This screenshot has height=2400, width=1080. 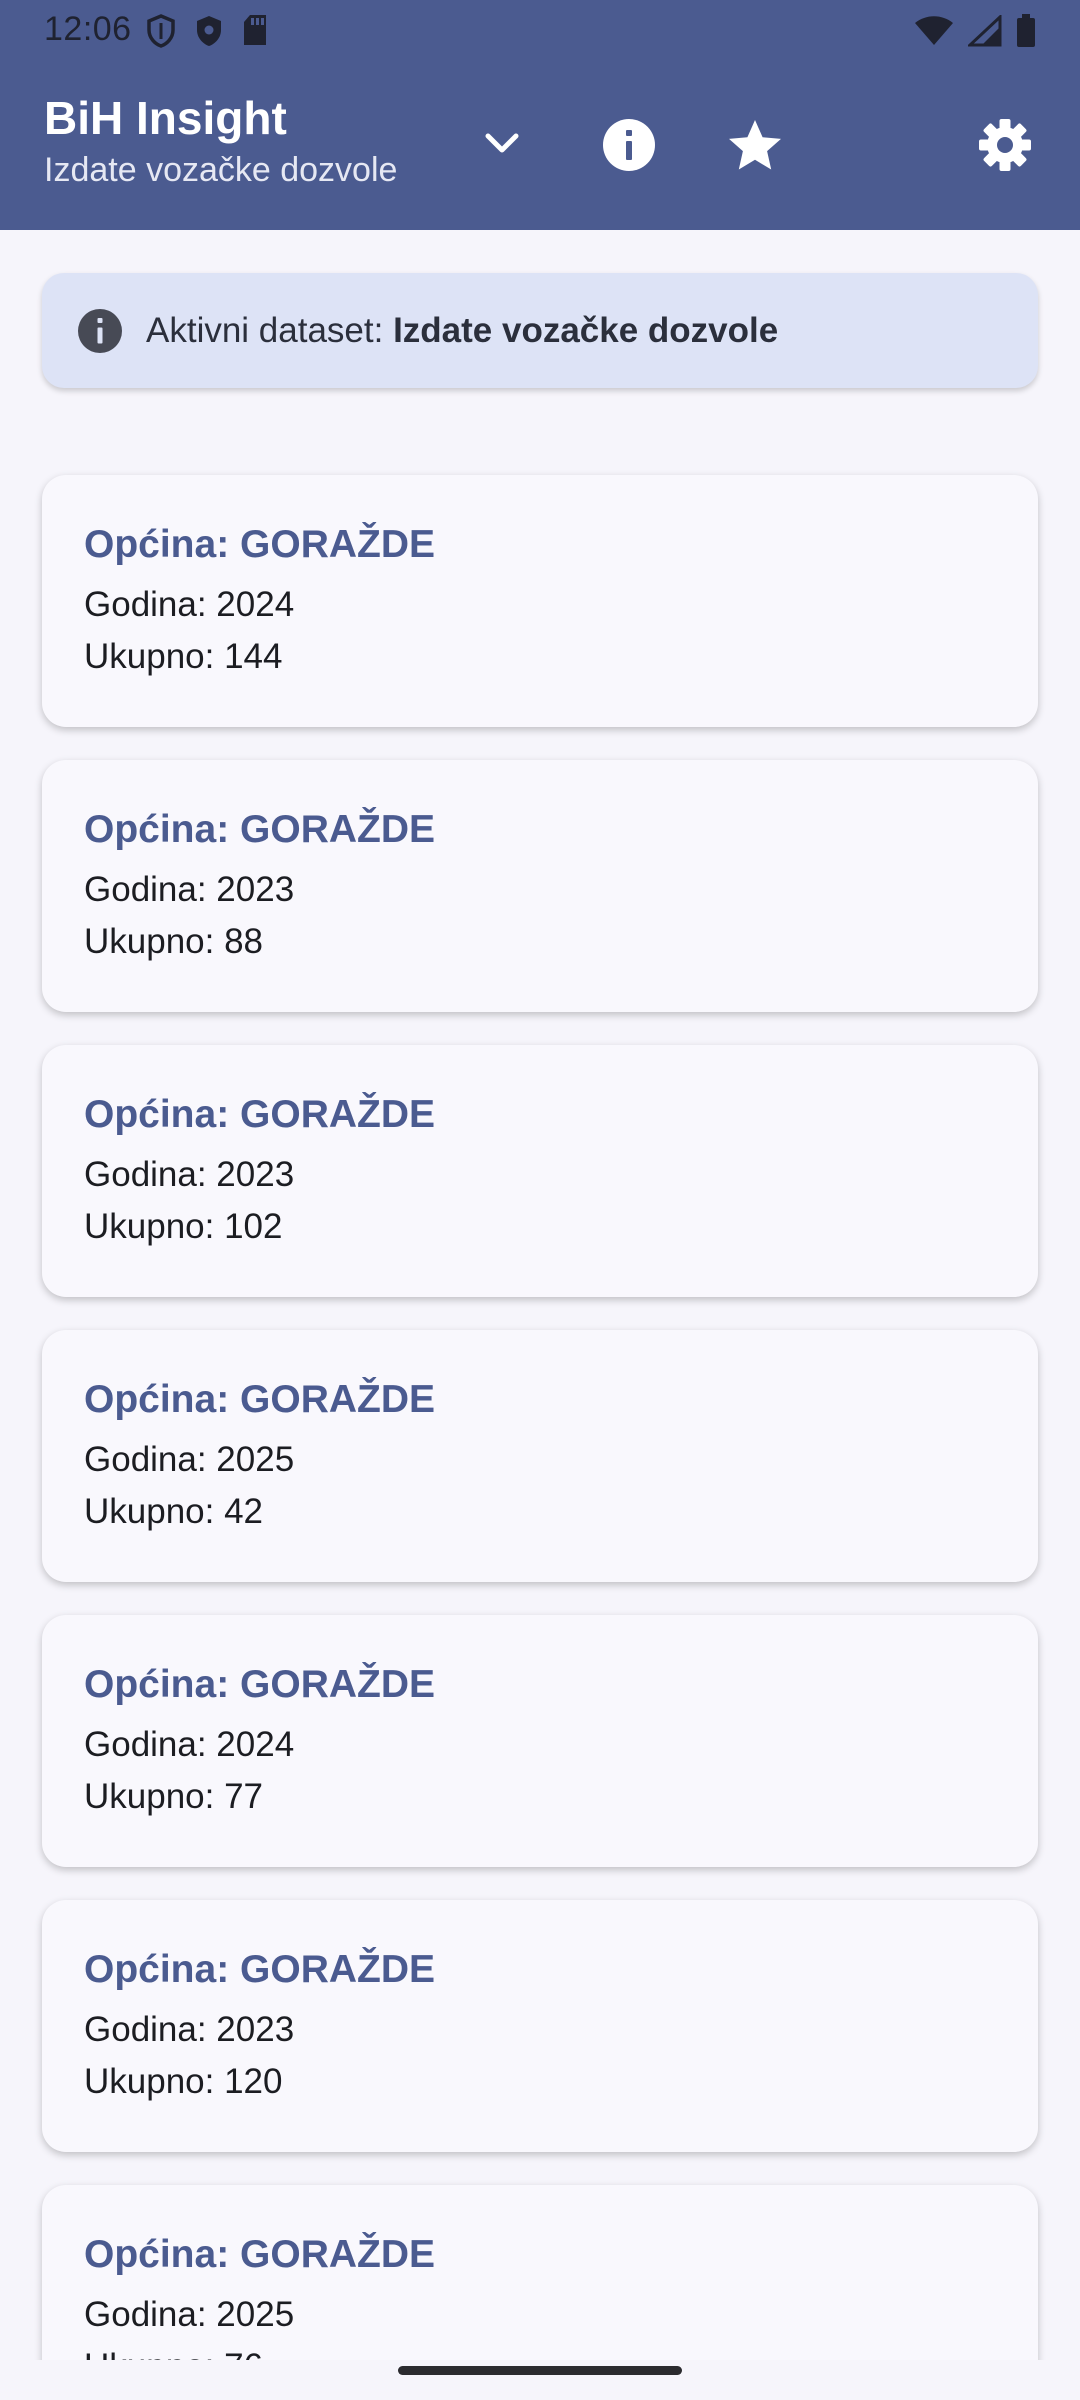 What do you see at coordinates (540, 886) in the screenshot?
I see `record-card: Općina: GORAŽDE Godina: 2023 Ukupno: 88` at bounding box center [540, 886].